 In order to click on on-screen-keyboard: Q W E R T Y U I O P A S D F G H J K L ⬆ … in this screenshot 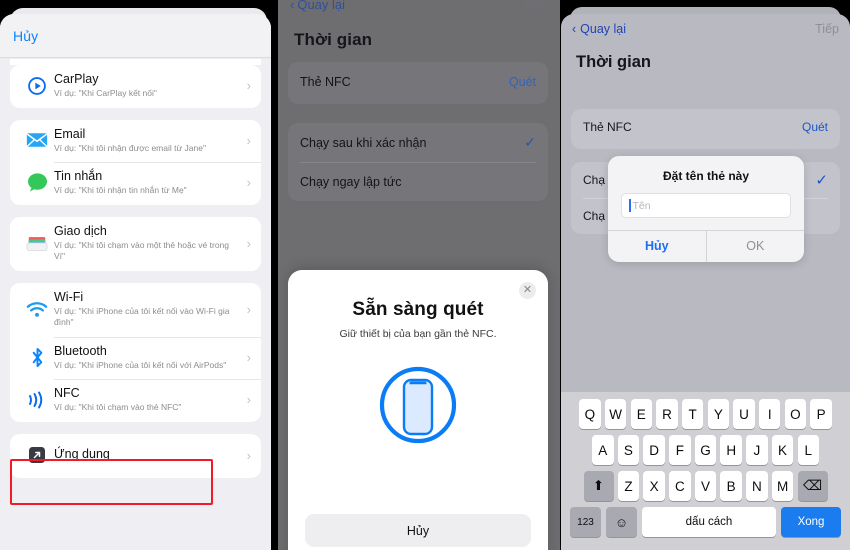, I will do `click(705, 471)`.